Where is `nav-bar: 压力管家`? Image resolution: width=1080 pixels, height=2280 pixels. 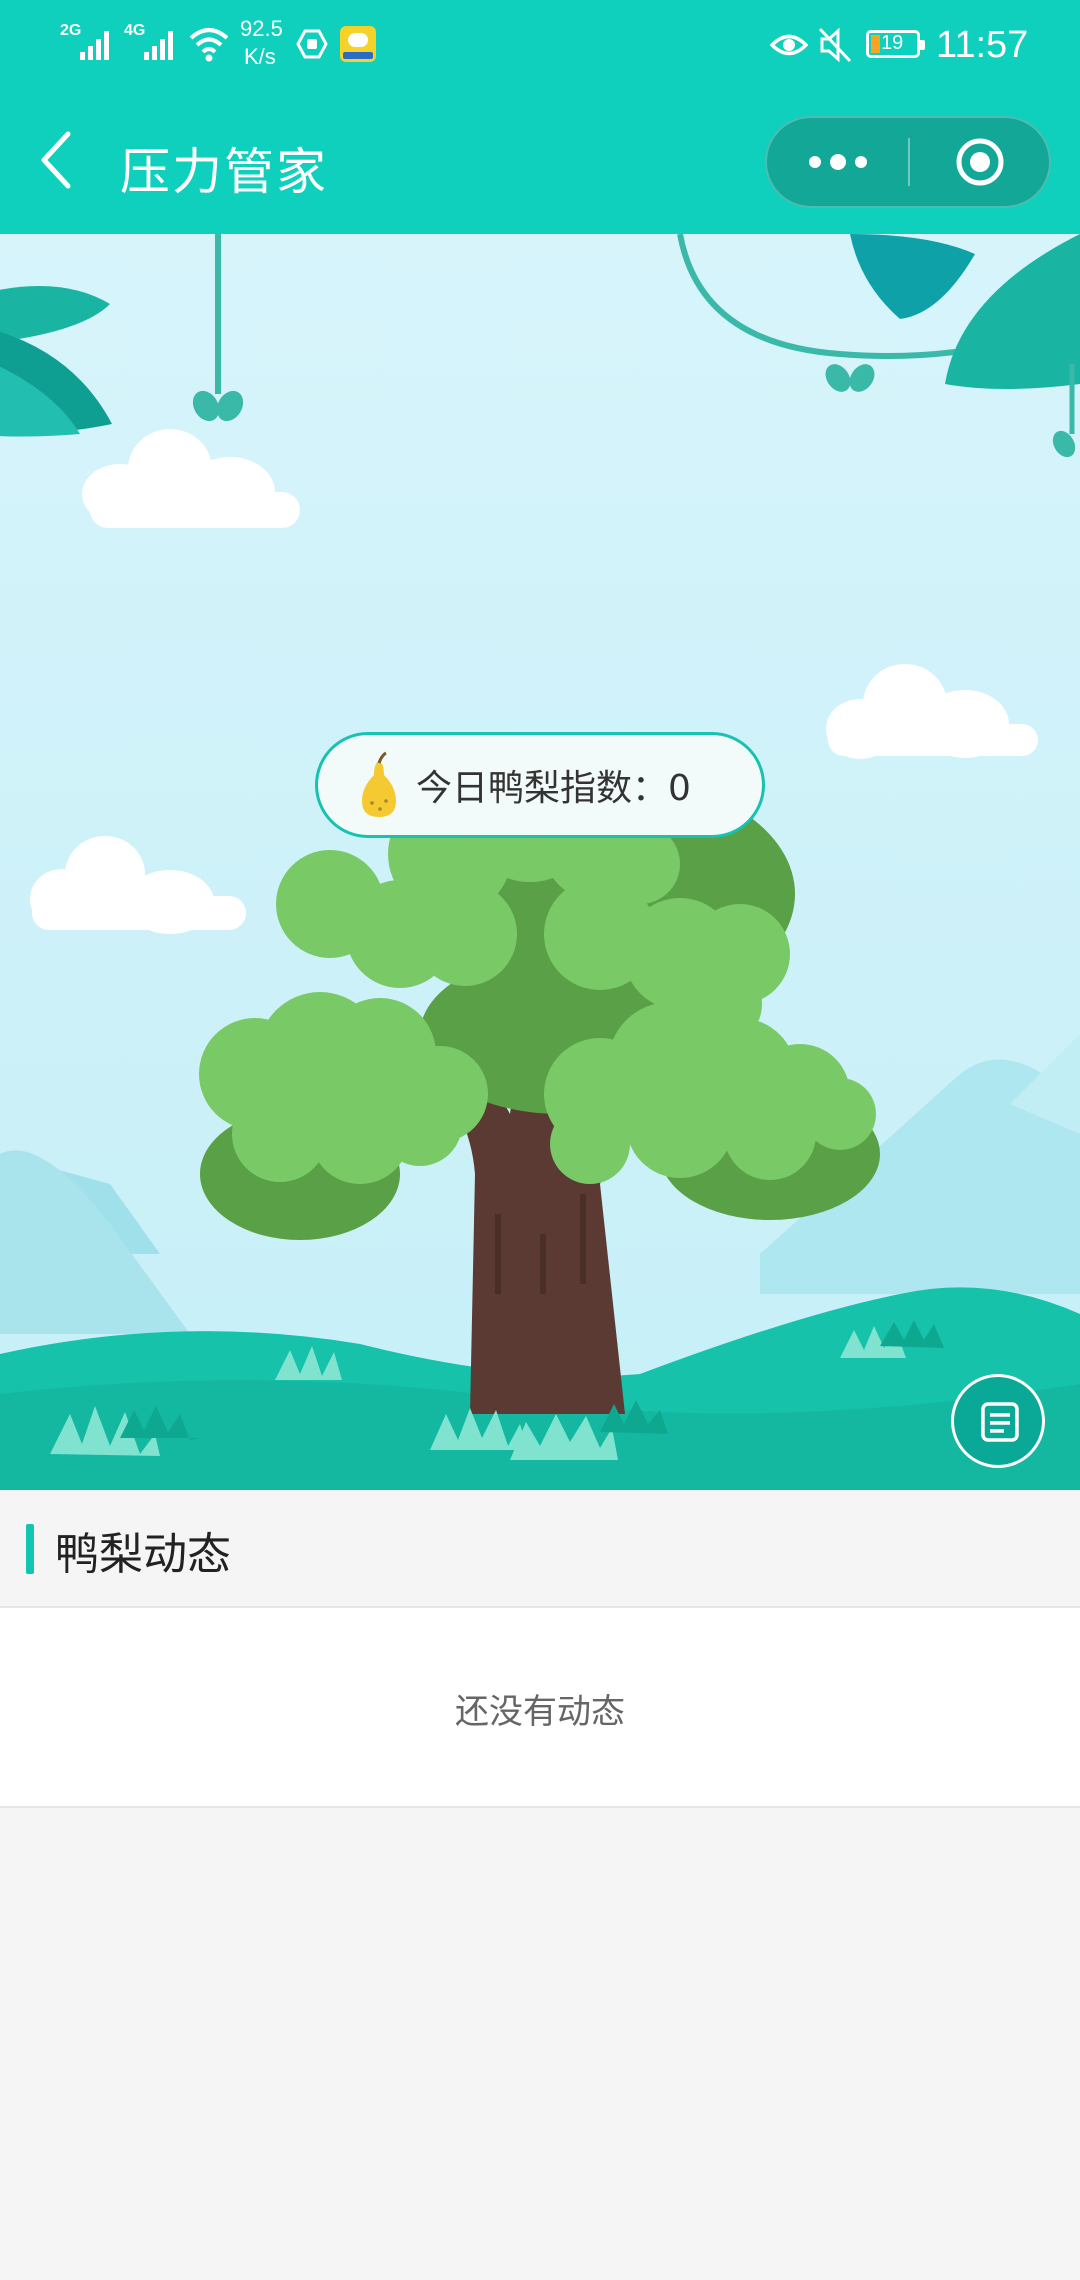 nav-bar: 压力管家 is located at coordinates (540, 162).